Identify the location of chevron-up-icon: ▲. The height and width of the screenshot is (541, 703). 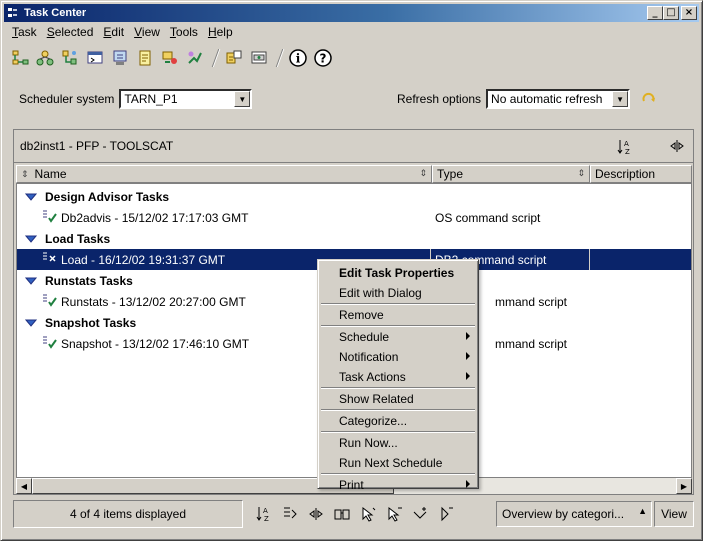
(642, 511).